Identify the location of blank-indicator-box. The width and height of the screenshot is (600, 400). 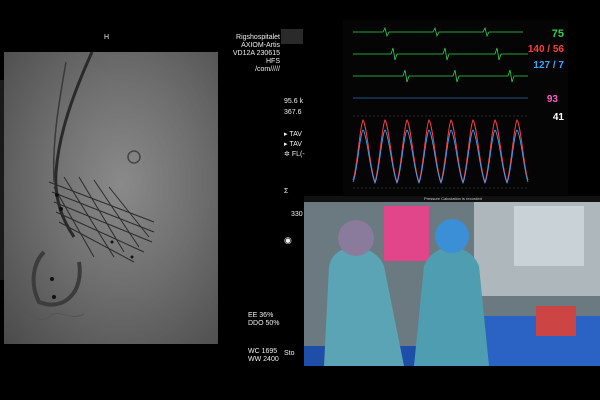
(292, 36).